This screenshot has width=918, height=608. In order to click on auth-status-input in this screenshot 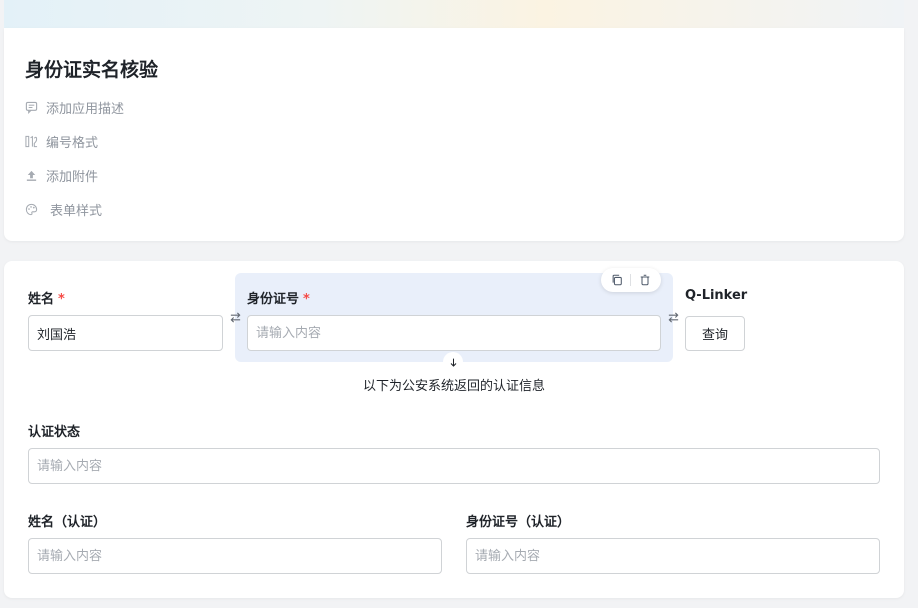, I will do `click(454, 466)`.